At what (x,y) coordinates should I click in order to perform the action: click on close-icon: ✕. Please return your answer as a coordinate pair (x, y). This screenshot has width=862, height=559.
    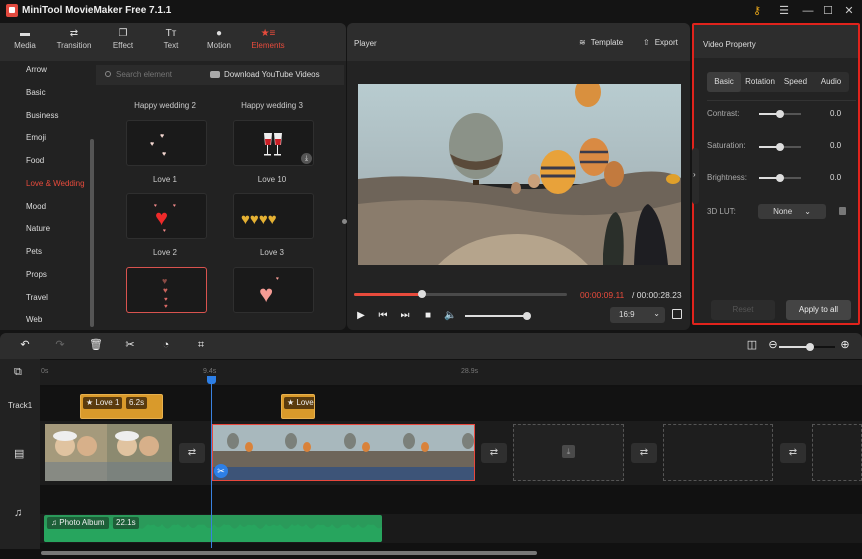
    Looking at the image, I should click on (849, 11).